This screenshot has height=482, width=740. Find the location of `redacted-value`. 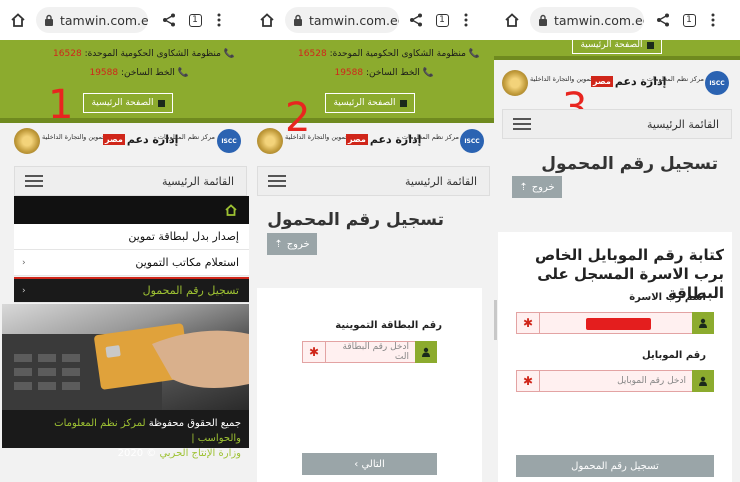

redacted-value is located at coordinates (618, 324).